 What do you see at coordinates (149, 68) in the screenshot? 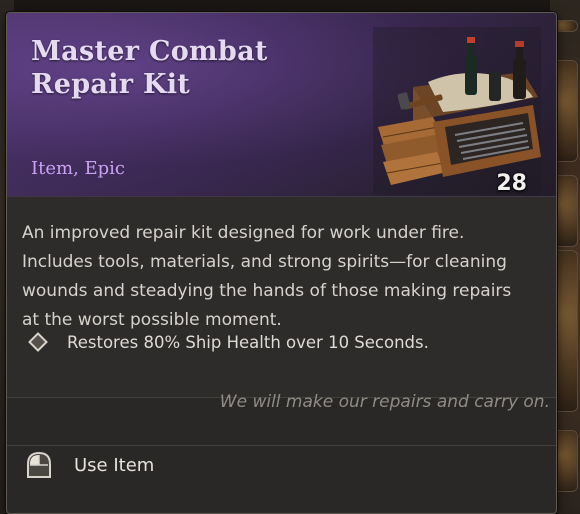
I see `item-title: Master Combat Repair Kit` at bounding box center [149, 68].